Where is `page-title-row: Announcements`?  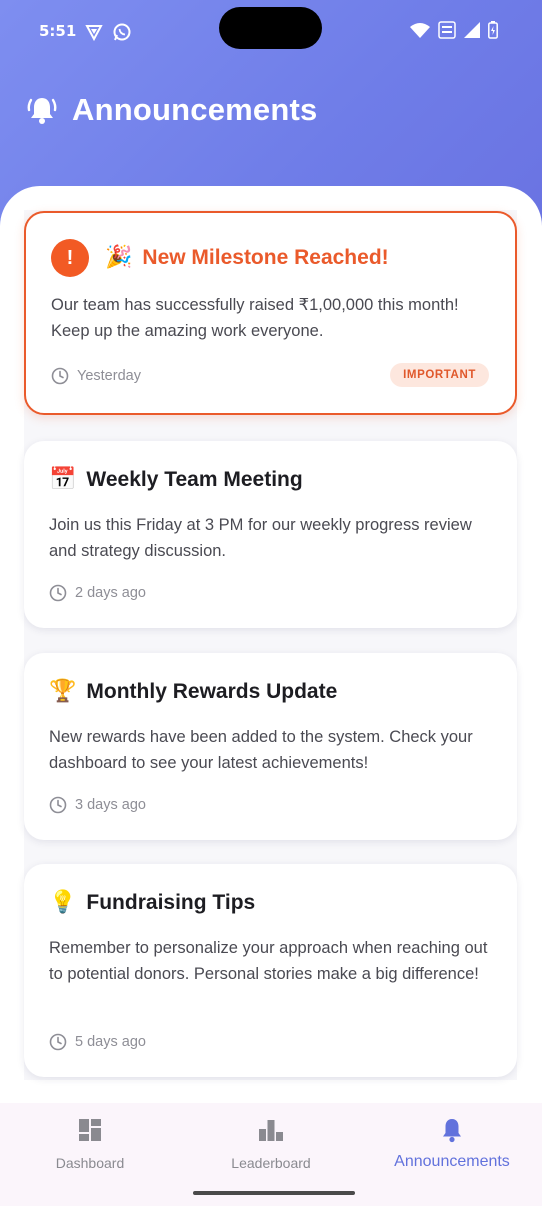 page-title-row: Announcements is located at coordinates (171, 110).